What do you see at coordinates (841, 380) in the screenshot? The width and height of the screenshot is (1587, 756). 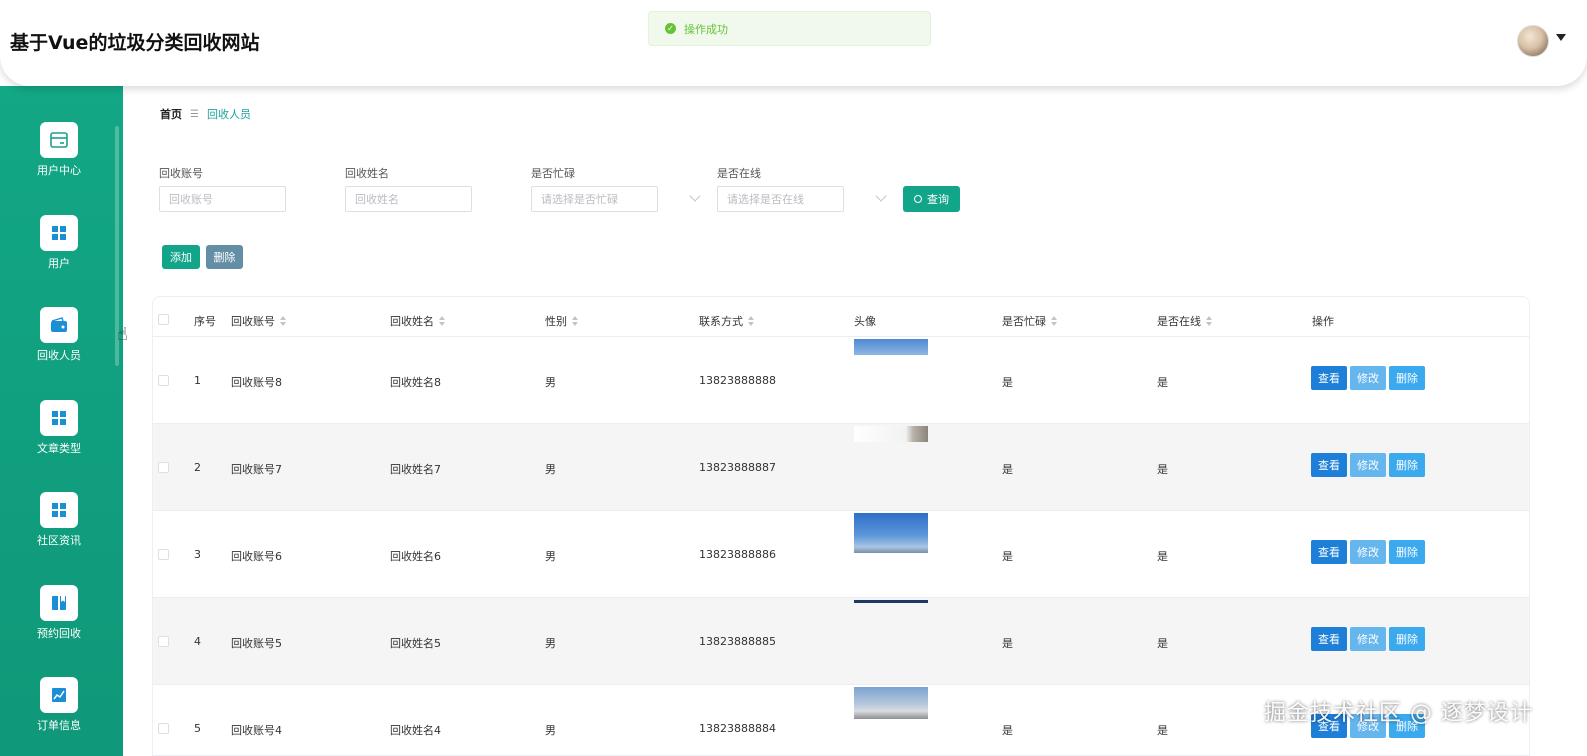 I see `table-row: 1 回收账号8 回收姓名8 男 13823888888 是 是 查看 修改 删除` at bounding box center [841, 380].